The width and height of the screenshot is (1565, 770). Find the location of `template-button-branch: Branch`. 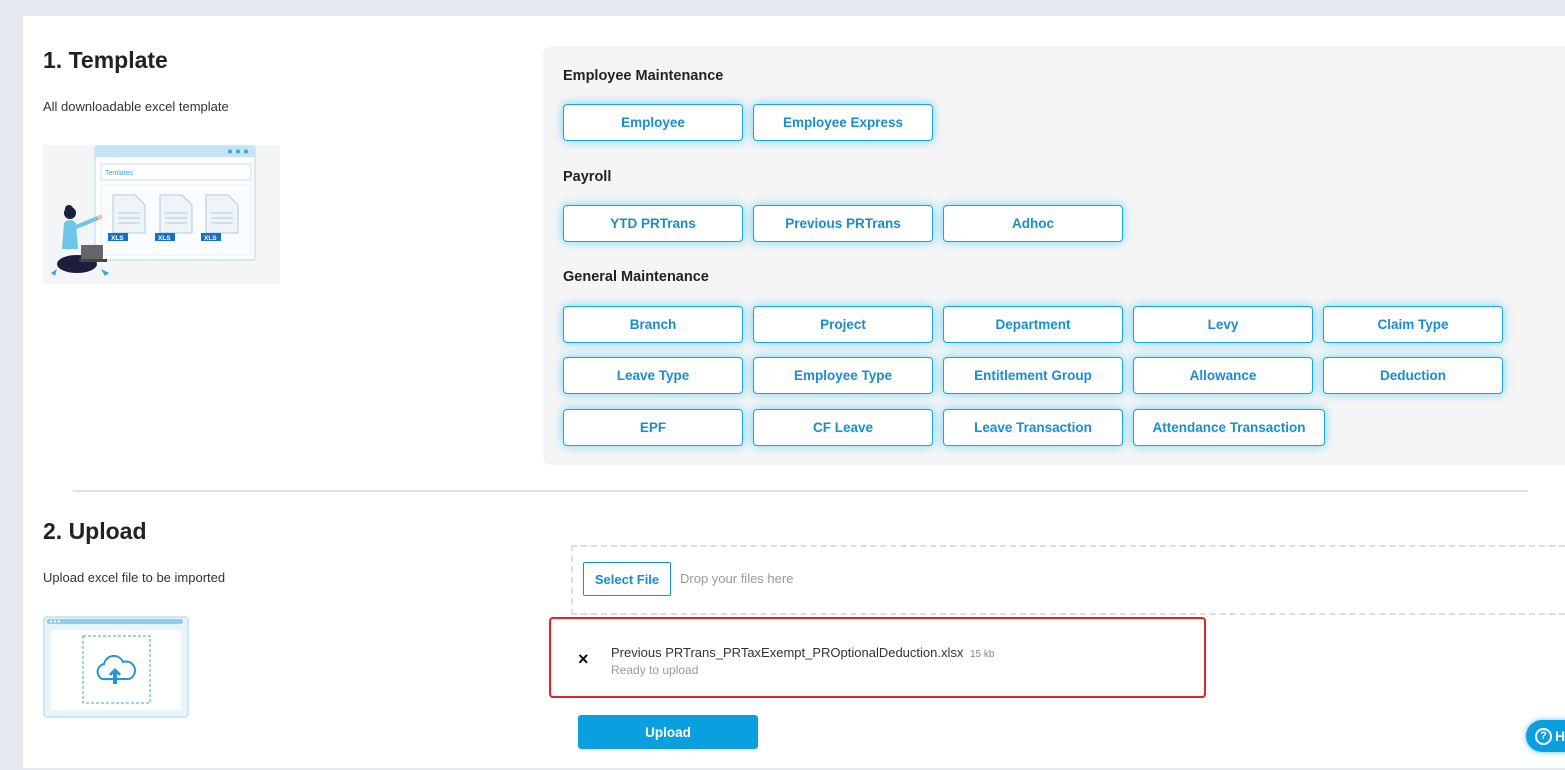

template-button-branch: Branch is located at coordinates (653, 324).